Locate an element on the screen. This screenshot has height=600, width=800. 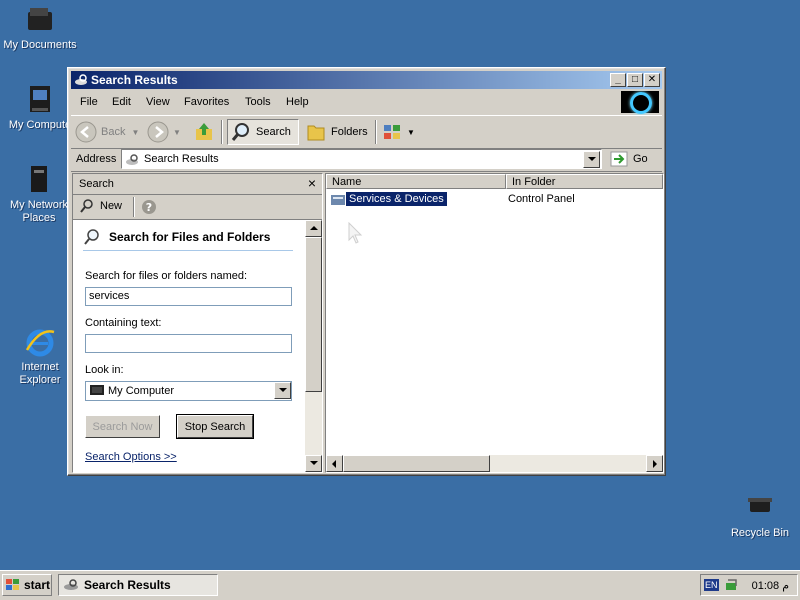
menu-edit: Edit is located at coordinates (121, 102).